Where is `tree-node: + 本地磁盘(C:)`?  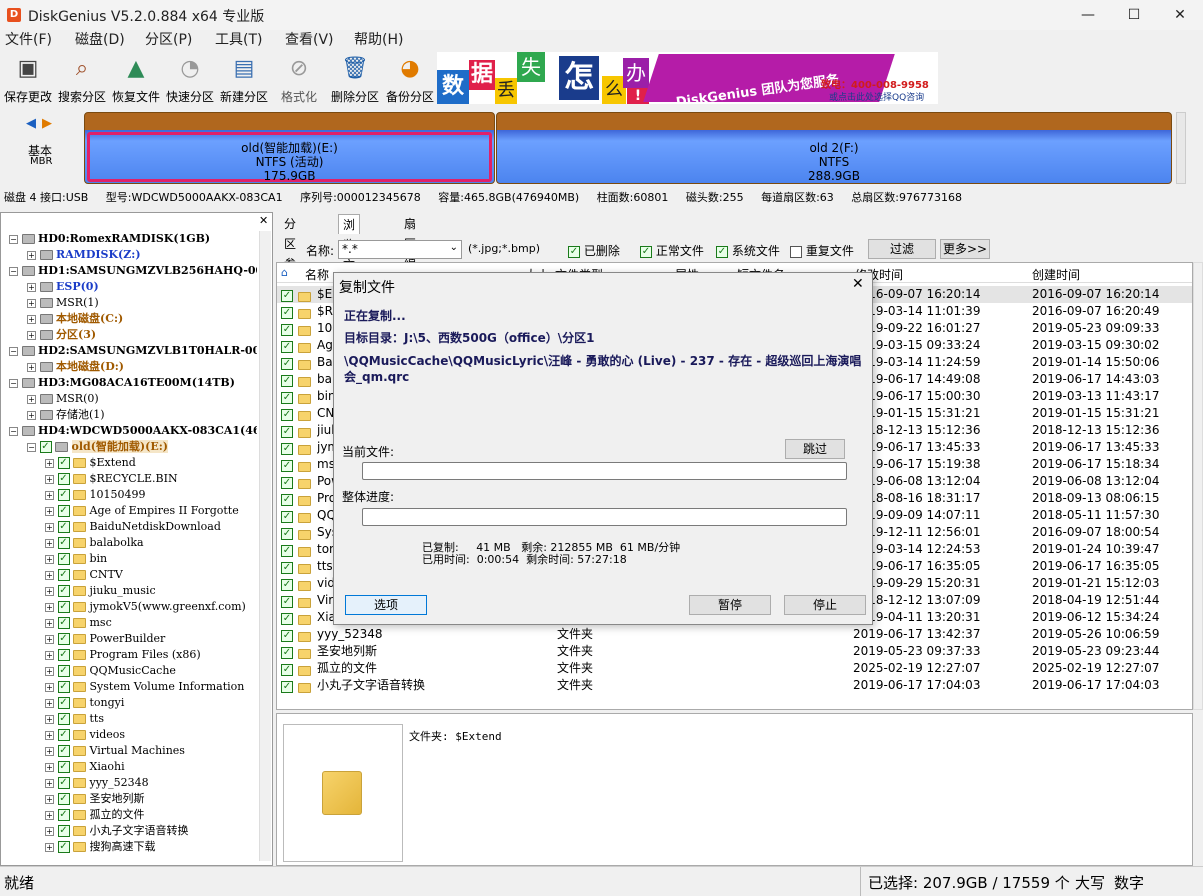 tree-node: + 本地磁盘(C:) is located at coordinates (75, 319).